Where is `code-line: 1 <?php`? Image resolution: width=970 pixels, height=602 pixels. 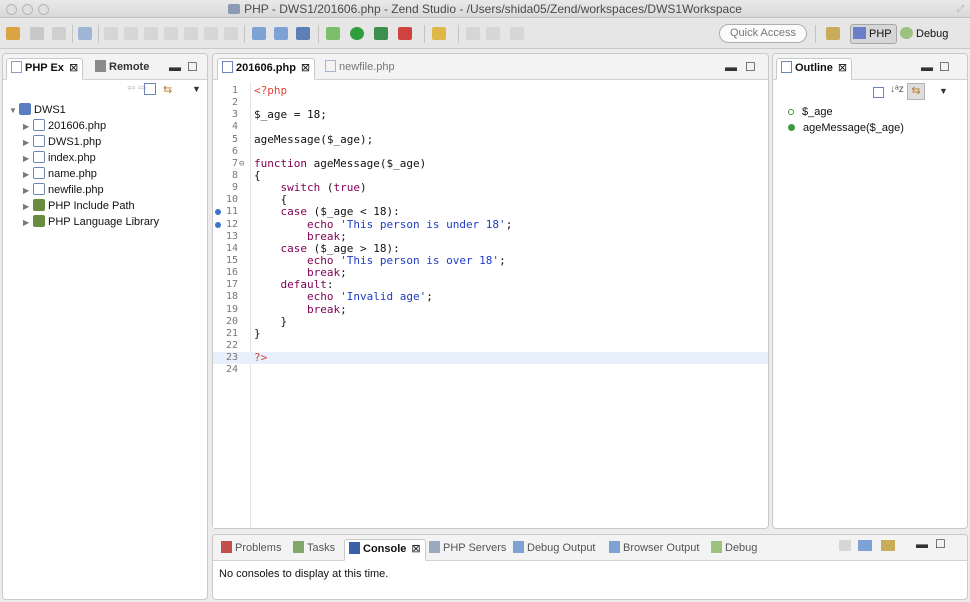 code-line: 1 <?php is located at coordinates (490, 90).